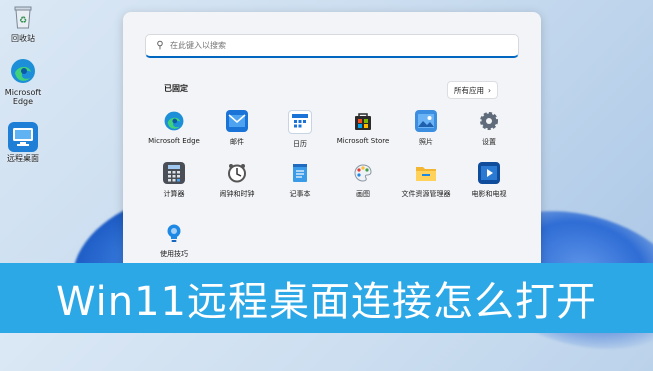 The image size is (653, 371). Describe the element at coordinates (237, 194) in the screenshot. I see `app-label: 闹钟和时钟` at that location.